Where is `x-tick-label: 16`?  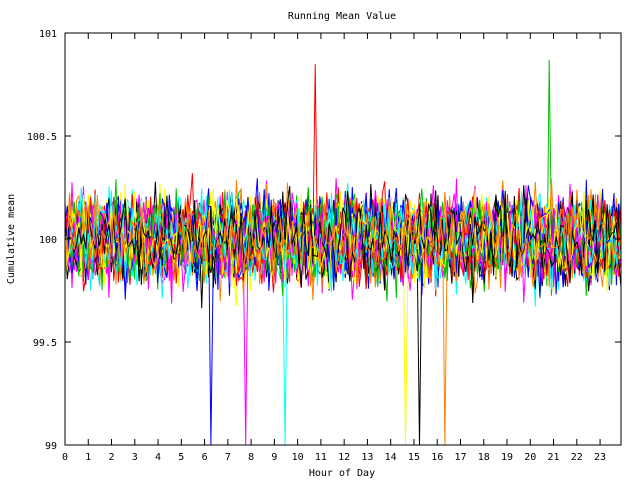
x-tick-label: 16 is located at coordinates (437, 457).